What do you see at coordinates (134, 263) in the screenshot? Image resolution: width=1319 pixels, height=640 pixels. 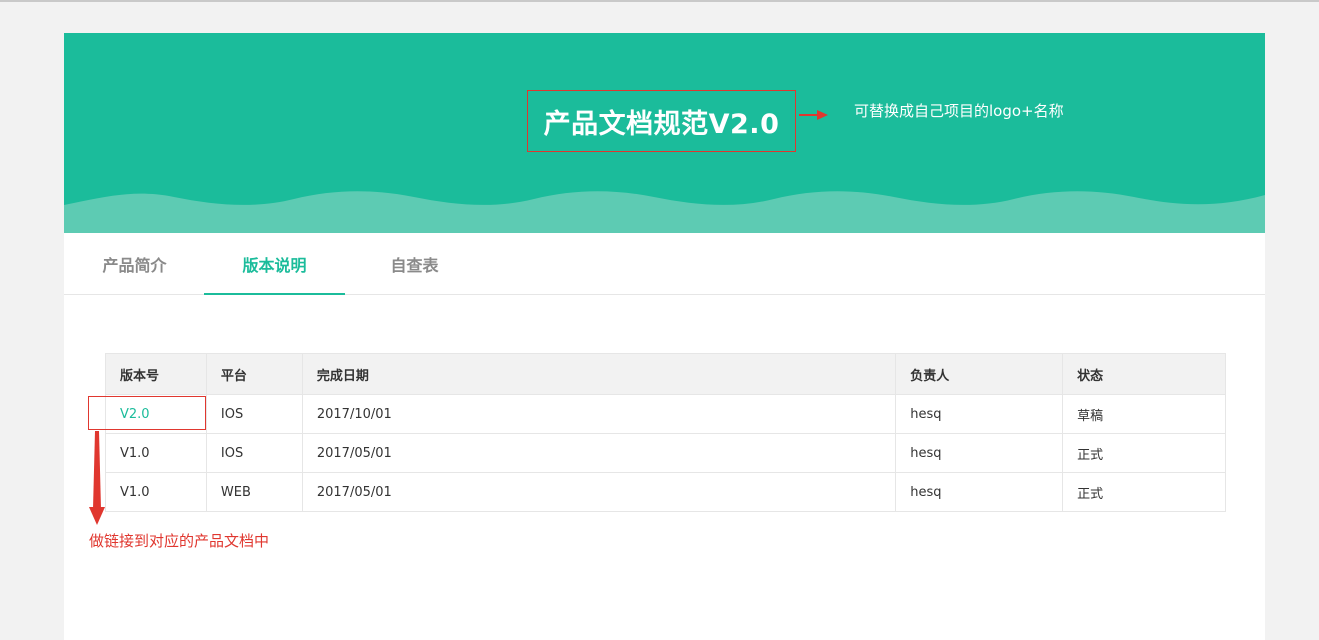 I see `tab-product-intro: 产品简介` at bounding box center [134, 263].